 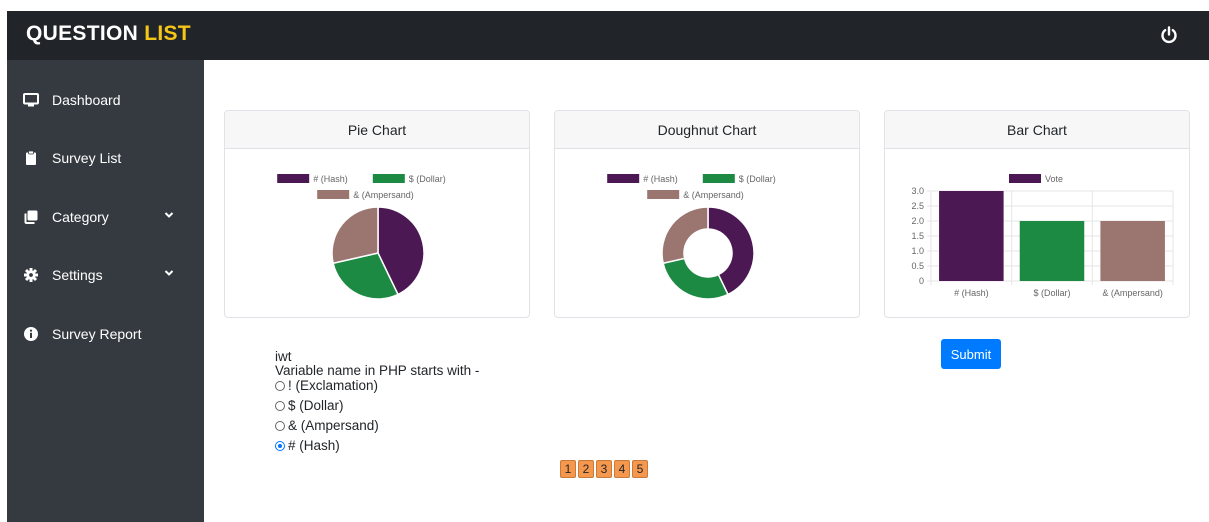 I want to click on clipboard-icon, so click(x=31, y=157).